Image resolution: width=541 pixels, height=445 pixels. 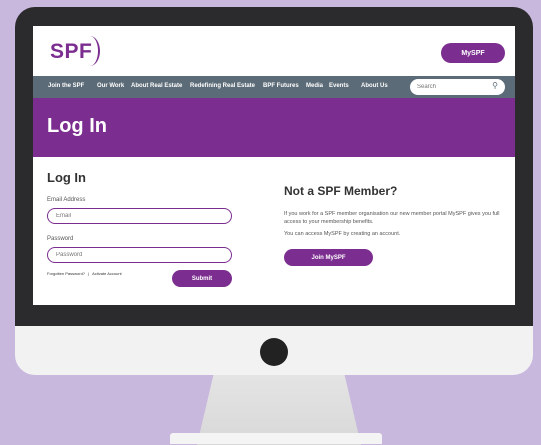 I want to click on logo-arc-icon, so click(x=90, y=51).